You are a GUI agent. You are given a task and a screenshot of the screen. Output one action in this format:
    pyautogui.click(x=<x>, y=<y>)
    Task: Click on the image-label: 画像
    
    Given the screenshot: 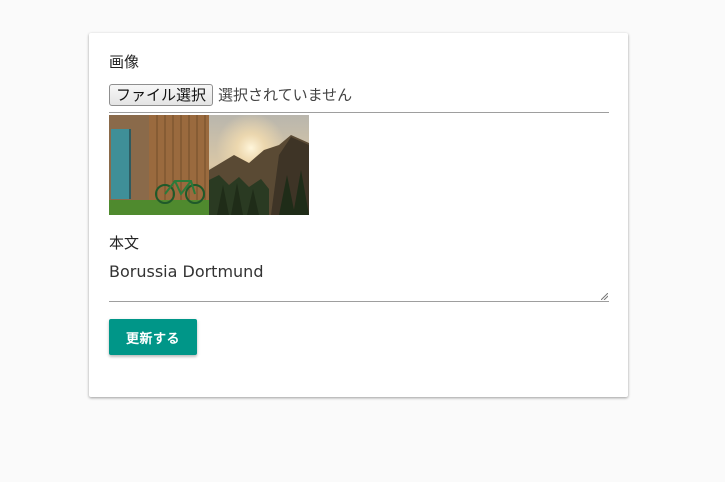 What is the action you would take?
    pyautogui.click(x=124, y=62)
    